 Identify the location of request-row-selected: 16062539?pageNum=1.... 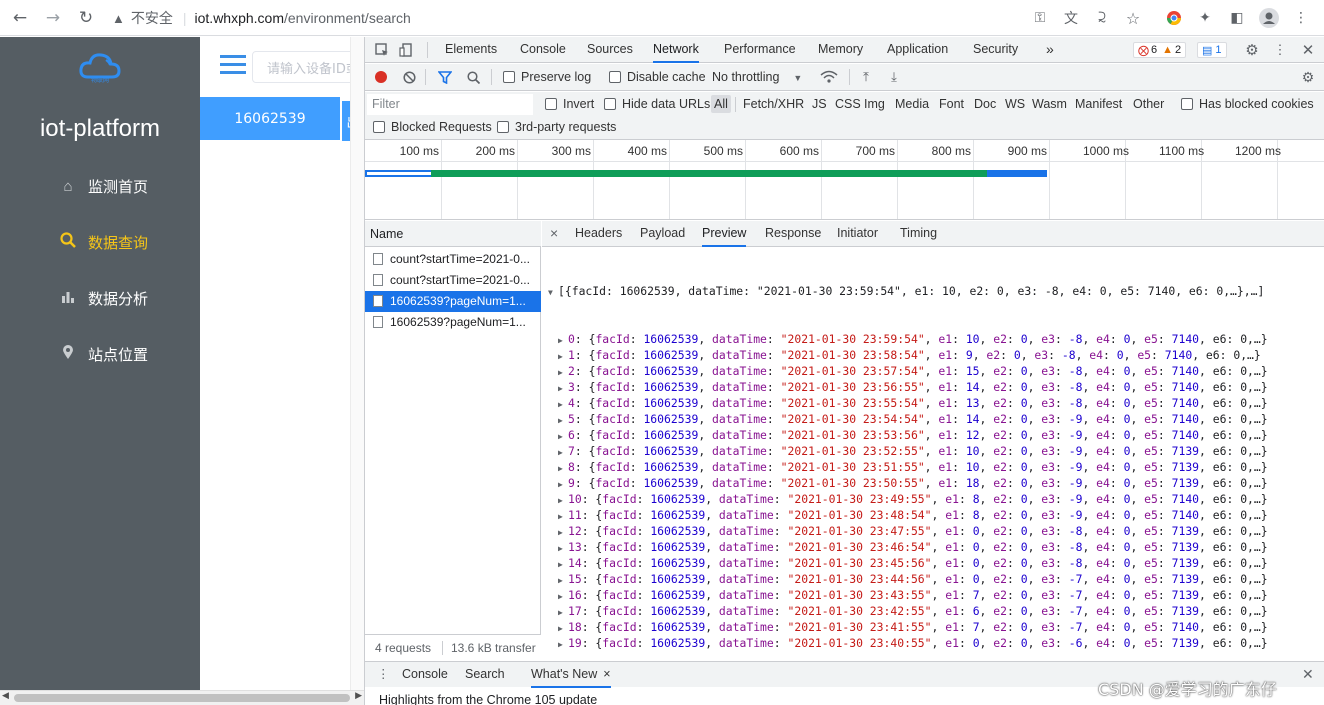
(453, 301).